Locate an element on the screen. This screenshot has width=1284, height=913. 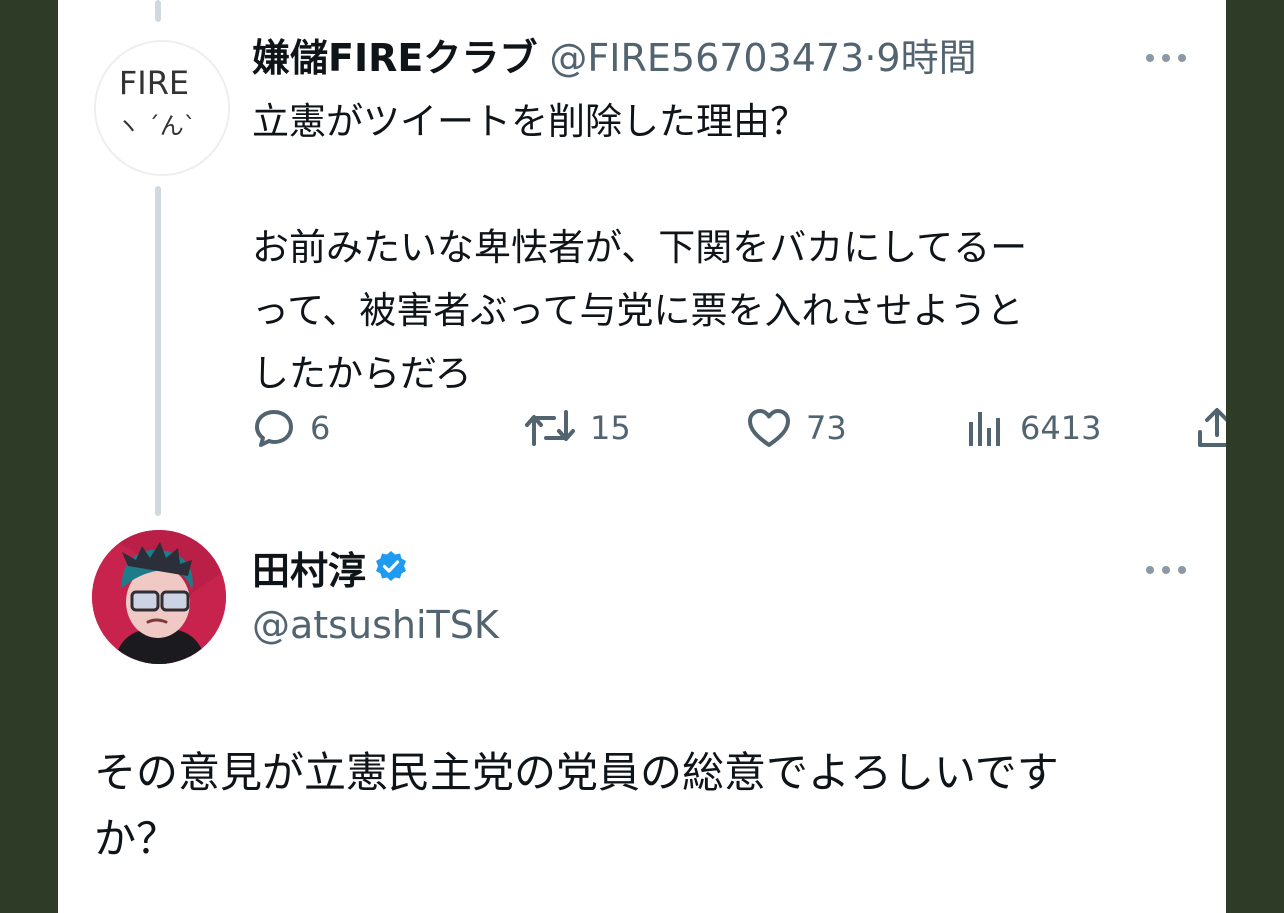
main-tweet-author: 田村淳 is located at coordinates (330, 571).